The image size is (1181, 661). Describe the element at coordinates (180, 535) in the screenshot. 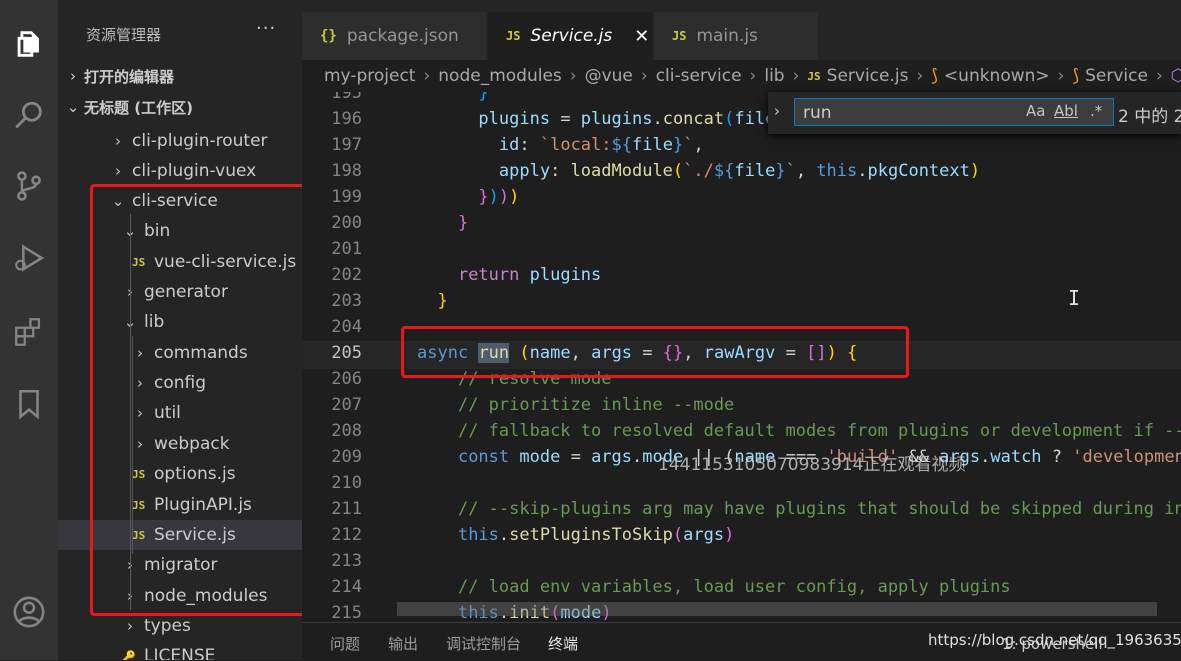

I see `tree-item: JS Service.js` at that location.